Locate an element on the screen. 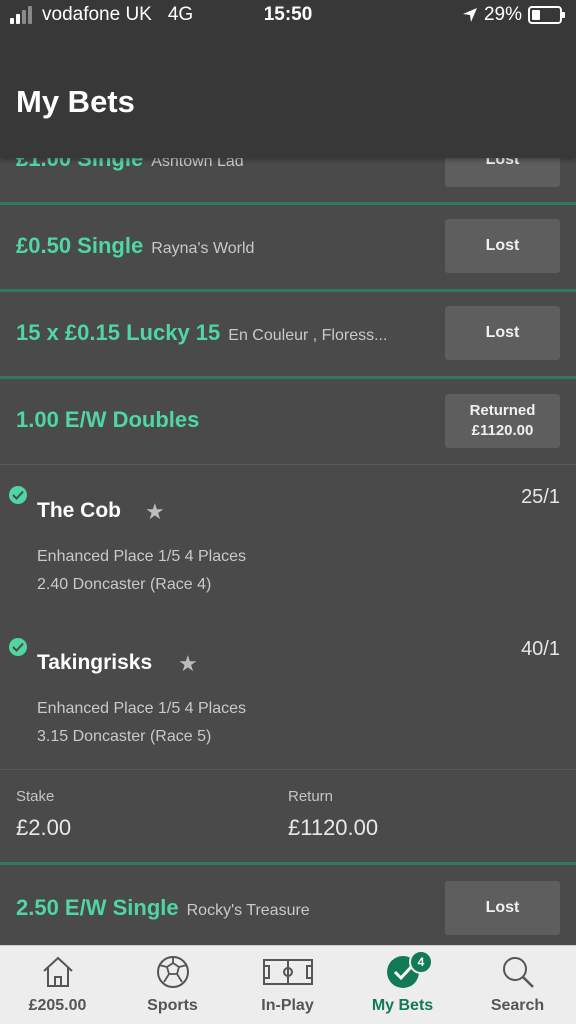 This screenshot has width=576, height=1024. status-bar: vodafone UK 4G 15:50 29% is located at coordinates (288, 16).